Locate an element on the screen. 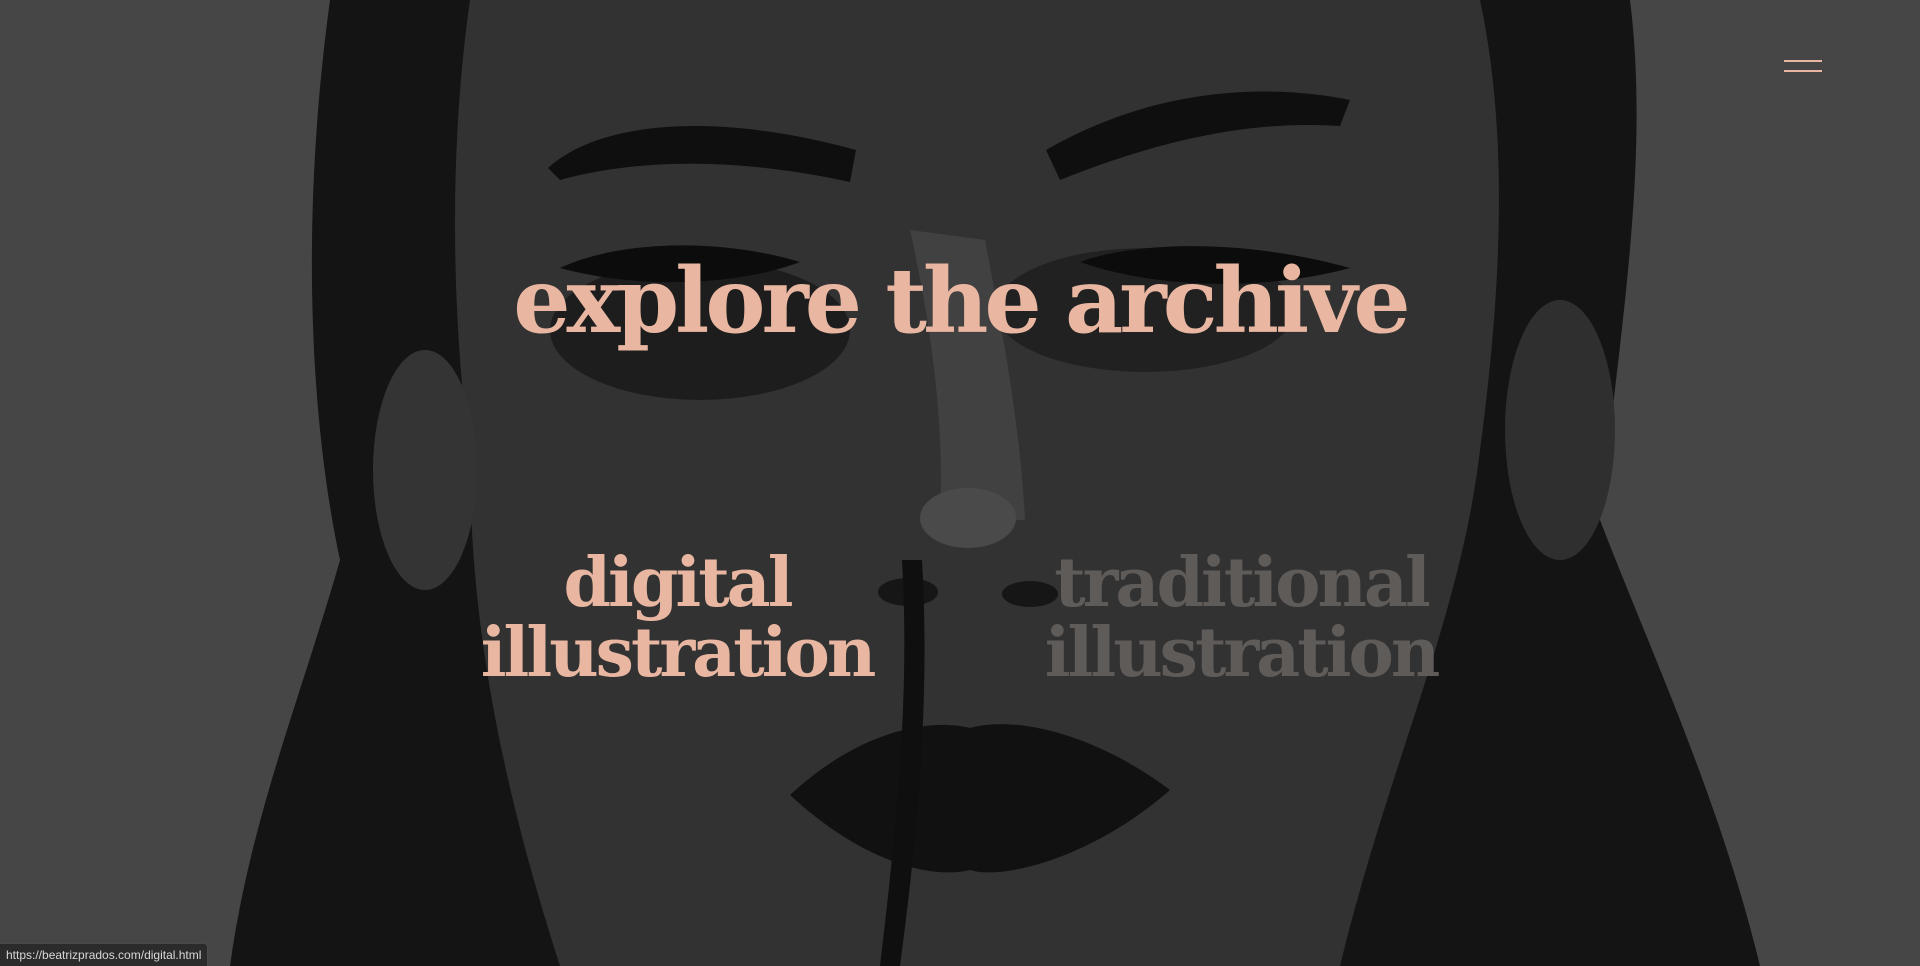  digital-illustration-link: digital illustration is located at coordinates (677, 618).